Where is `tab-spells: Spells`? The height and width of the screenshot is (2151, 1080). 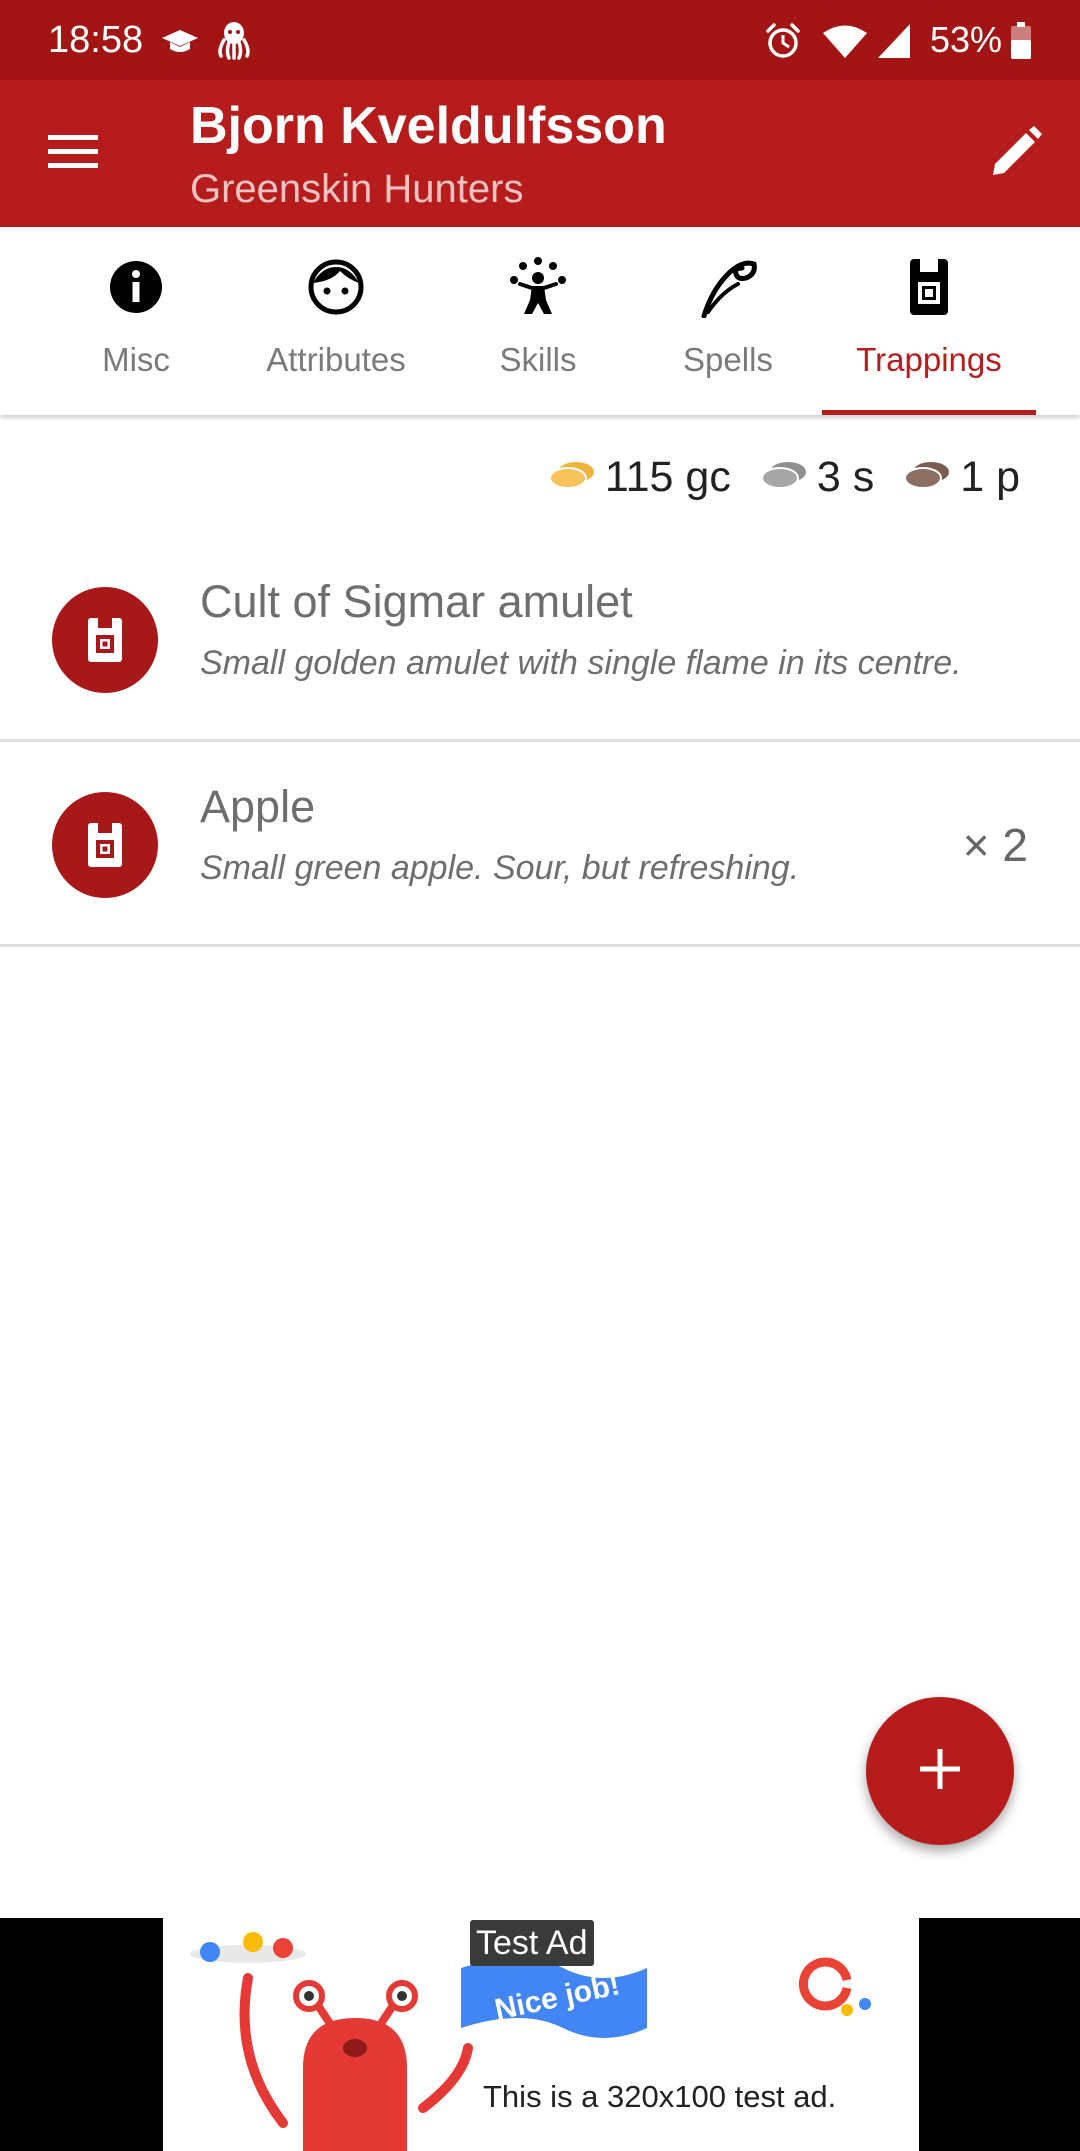
tab-spells: Spells is located at coordinates (728, 321).